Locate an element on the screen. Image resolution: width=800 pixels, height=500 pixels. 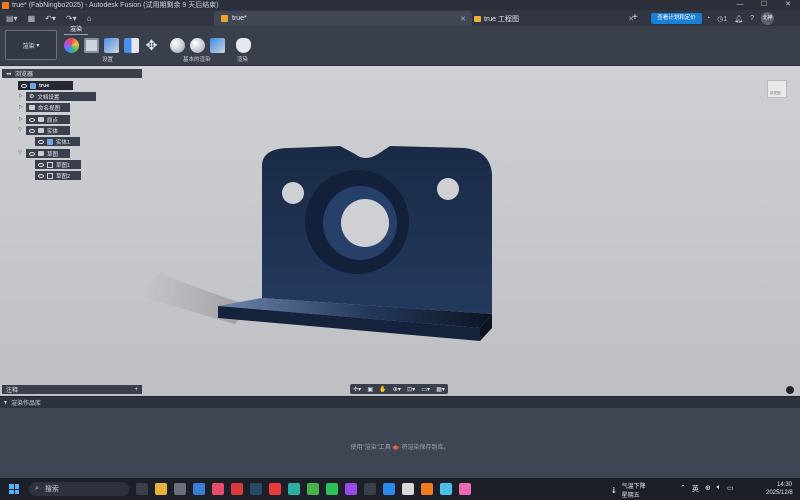
app3-icon is located at coordinates (370, 489).